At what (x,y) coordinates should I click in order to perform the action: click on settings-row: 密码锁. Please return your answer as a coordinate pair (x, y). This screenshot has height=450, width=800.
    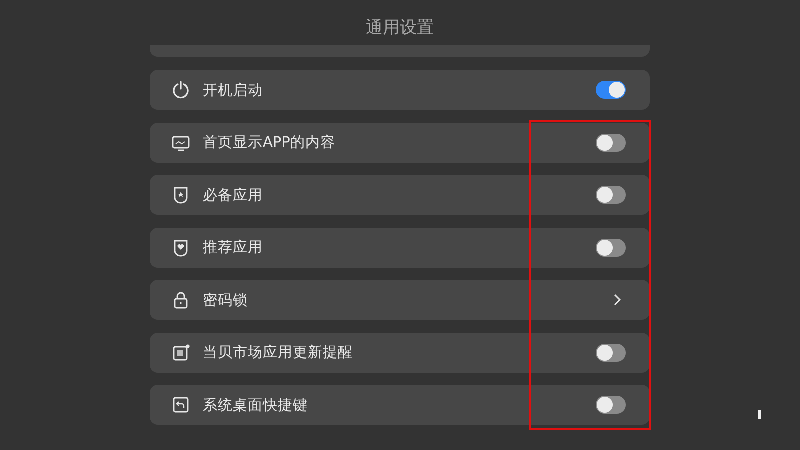
    Looking at the image, I should click on (400, 300).